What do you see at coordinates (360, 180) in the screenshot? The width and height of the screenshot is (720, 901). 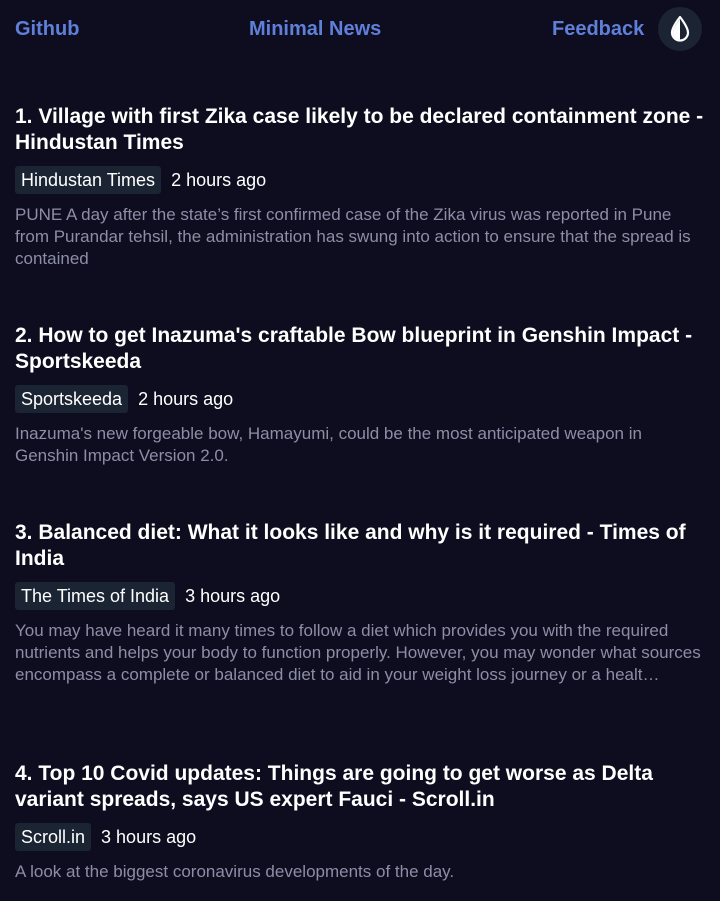 I see `article-meta: Hindustan Times 2 hours ago` at bounding box center [360, 180].